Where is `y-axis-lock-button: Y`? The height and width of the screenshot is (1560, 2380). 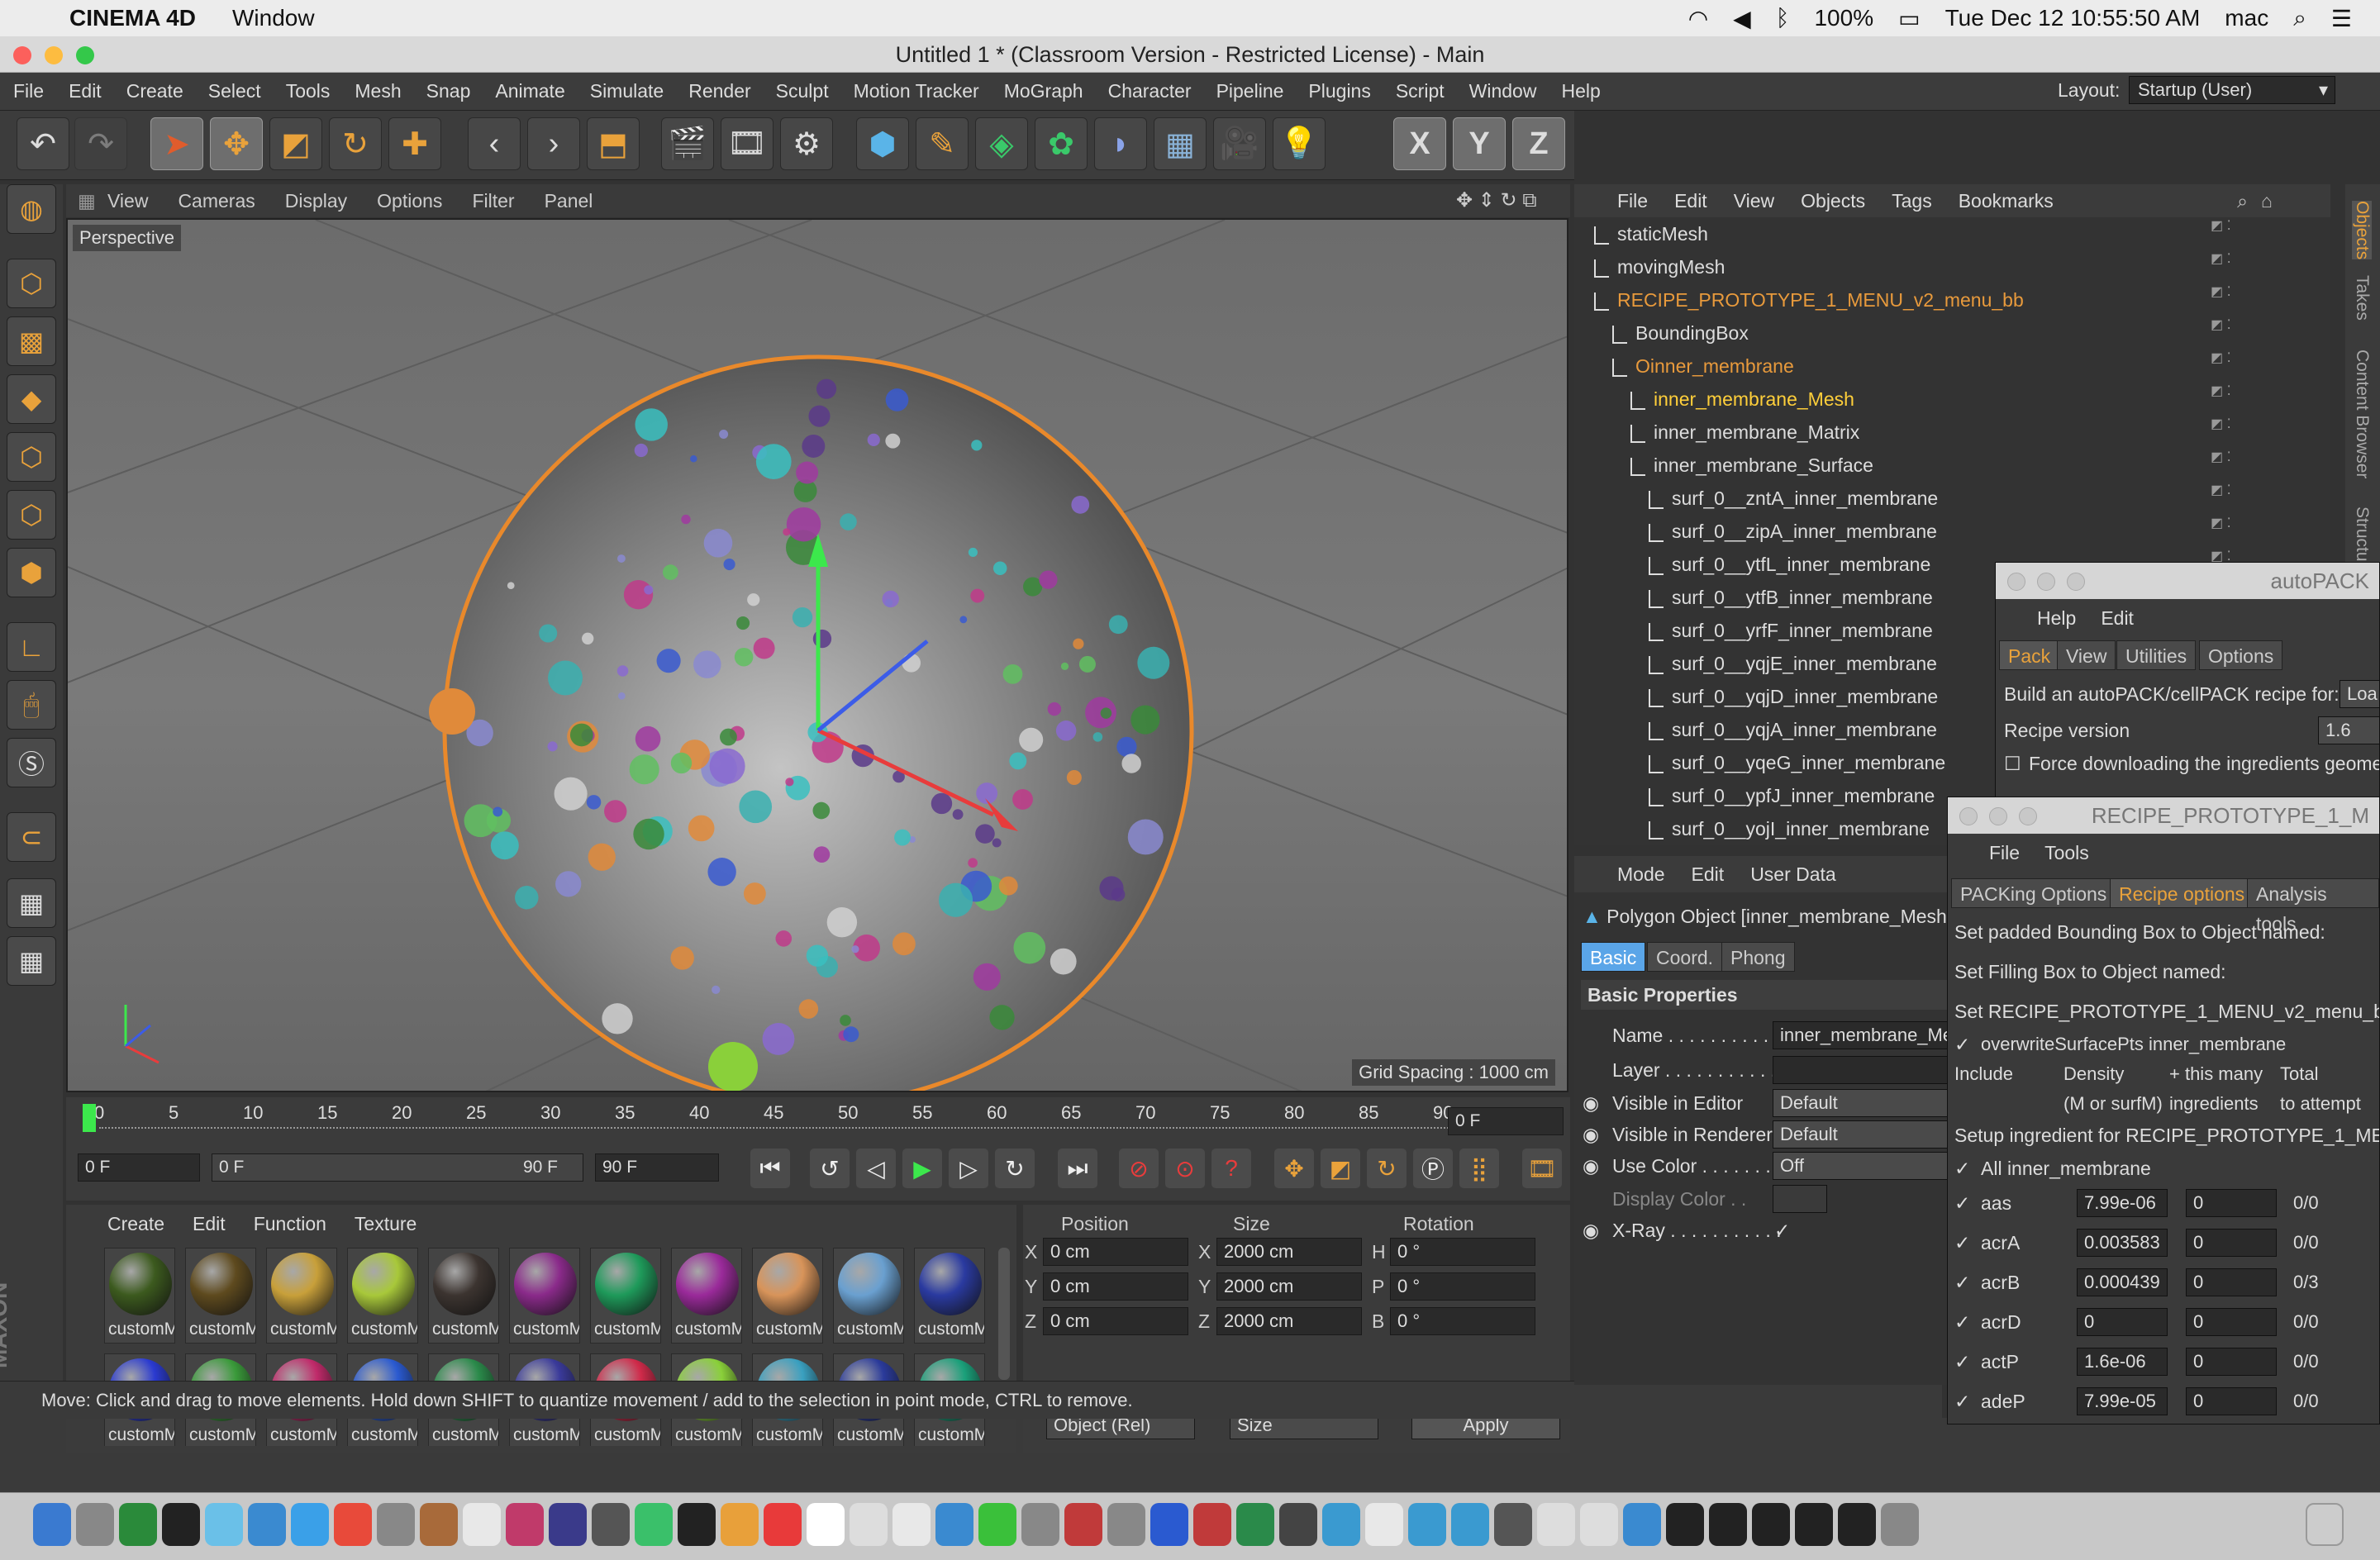
y-axis-lock-button: Y is located at coordinates (1479, 143).